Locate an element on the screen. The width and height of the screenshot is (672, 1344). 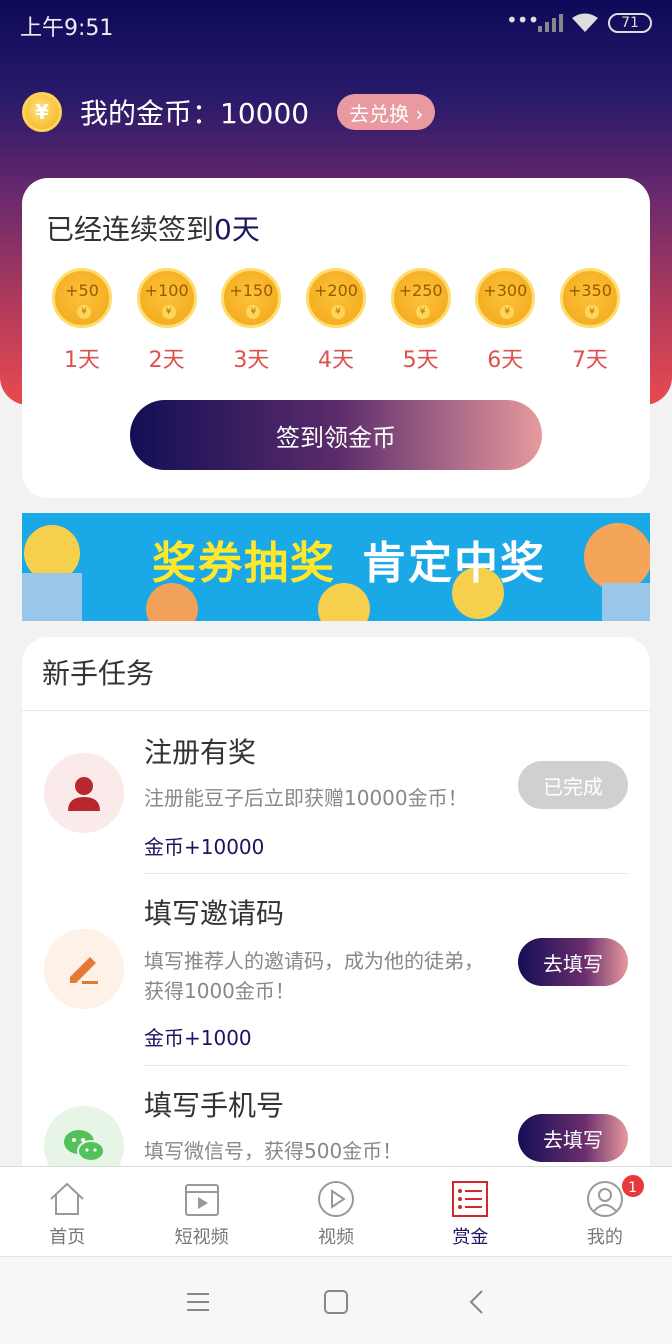
signal-icon is located at coordinates (550, 23).